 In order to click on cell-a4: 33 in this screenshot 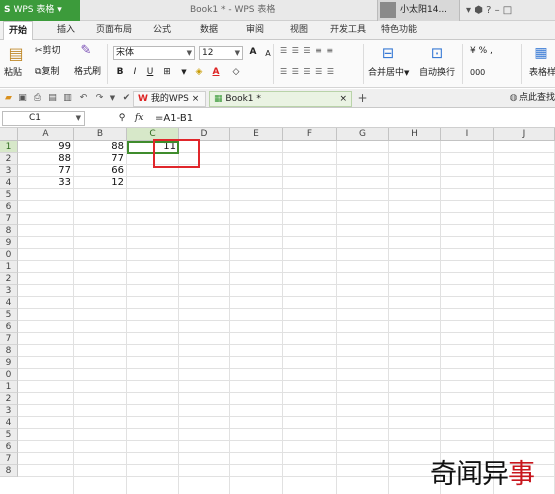, I will do `click(46, 183)`.